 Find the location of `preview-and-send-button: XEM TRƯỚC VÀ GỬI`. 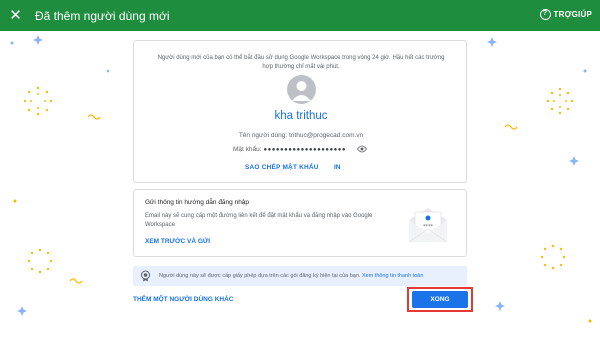

preview-and-send-button: XEM TRƯỚC VÀ GỬI is located at coordinates (177, 241).